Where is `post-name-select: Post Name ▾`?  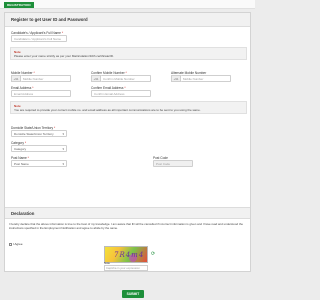 post-name-select: Post Name ▾ is located at coordinates (39, 163).